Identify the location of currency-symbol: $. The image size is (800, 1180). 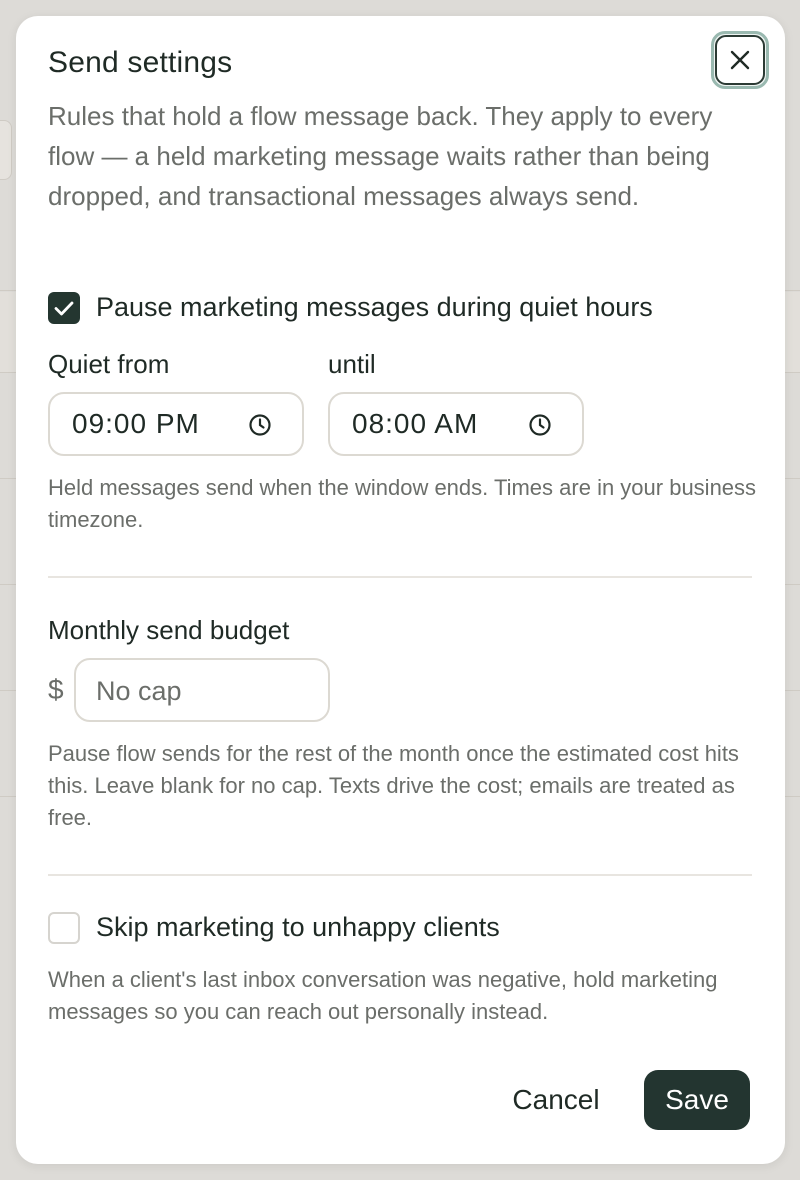
(56, 689).